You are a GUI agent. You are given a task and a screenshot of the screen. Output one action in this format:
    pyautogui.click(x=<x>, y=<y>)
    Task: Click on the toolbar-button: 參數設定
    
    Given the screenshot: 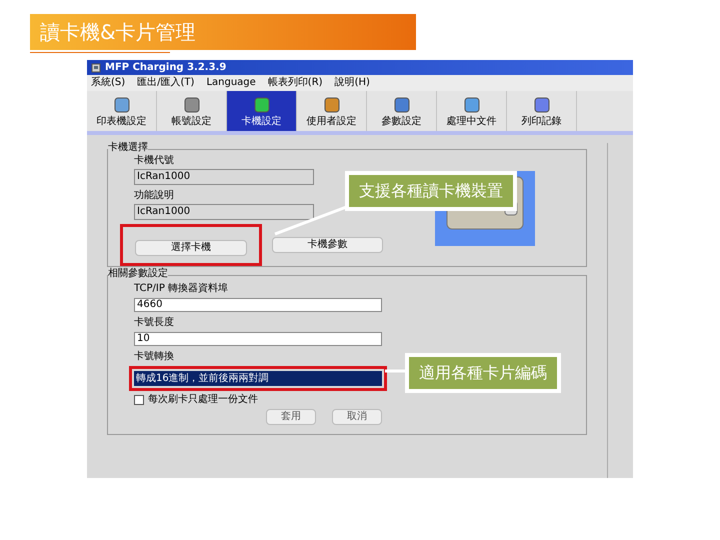 What is the action you would take?
    pyautogui.click(x=402, y=111)
    